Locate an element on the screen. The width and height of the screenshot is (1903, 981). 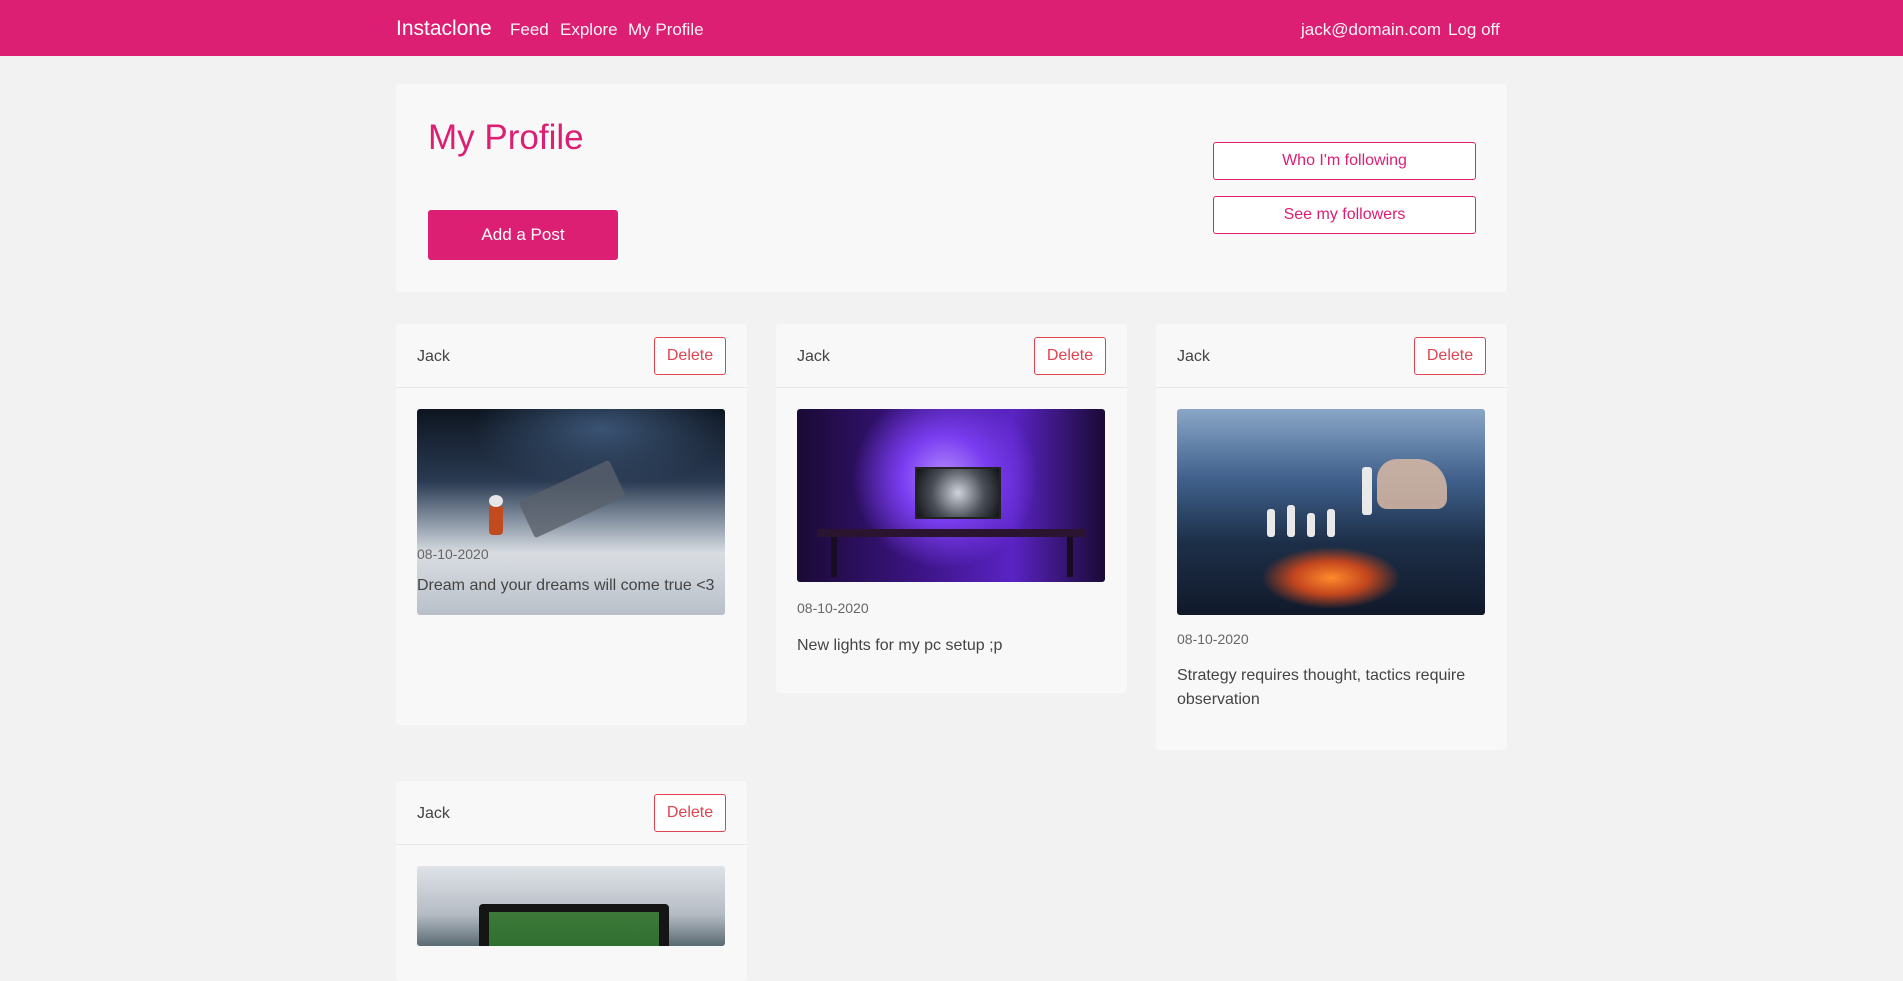
post-card: Jack Delete is located at coordinates (571, 881).